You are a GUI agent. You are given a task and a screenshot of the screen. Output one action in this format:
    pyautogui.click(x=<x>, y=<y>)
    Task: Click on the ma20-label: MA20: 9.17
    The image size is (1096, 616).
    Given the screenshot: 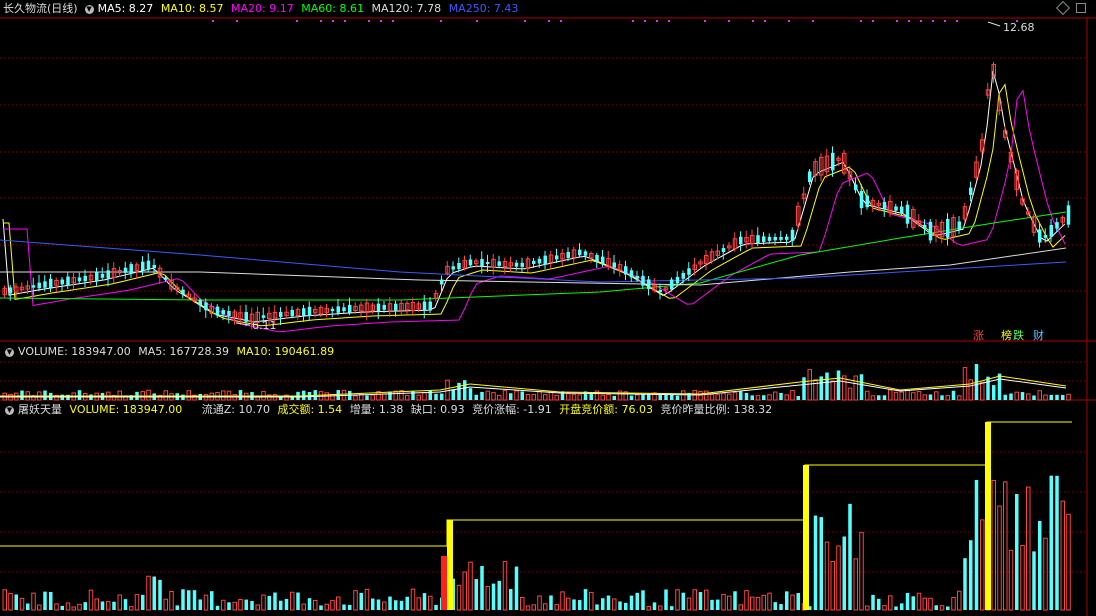 What is the action you would take?
    pyautogui.click(x=262, y=8)
    